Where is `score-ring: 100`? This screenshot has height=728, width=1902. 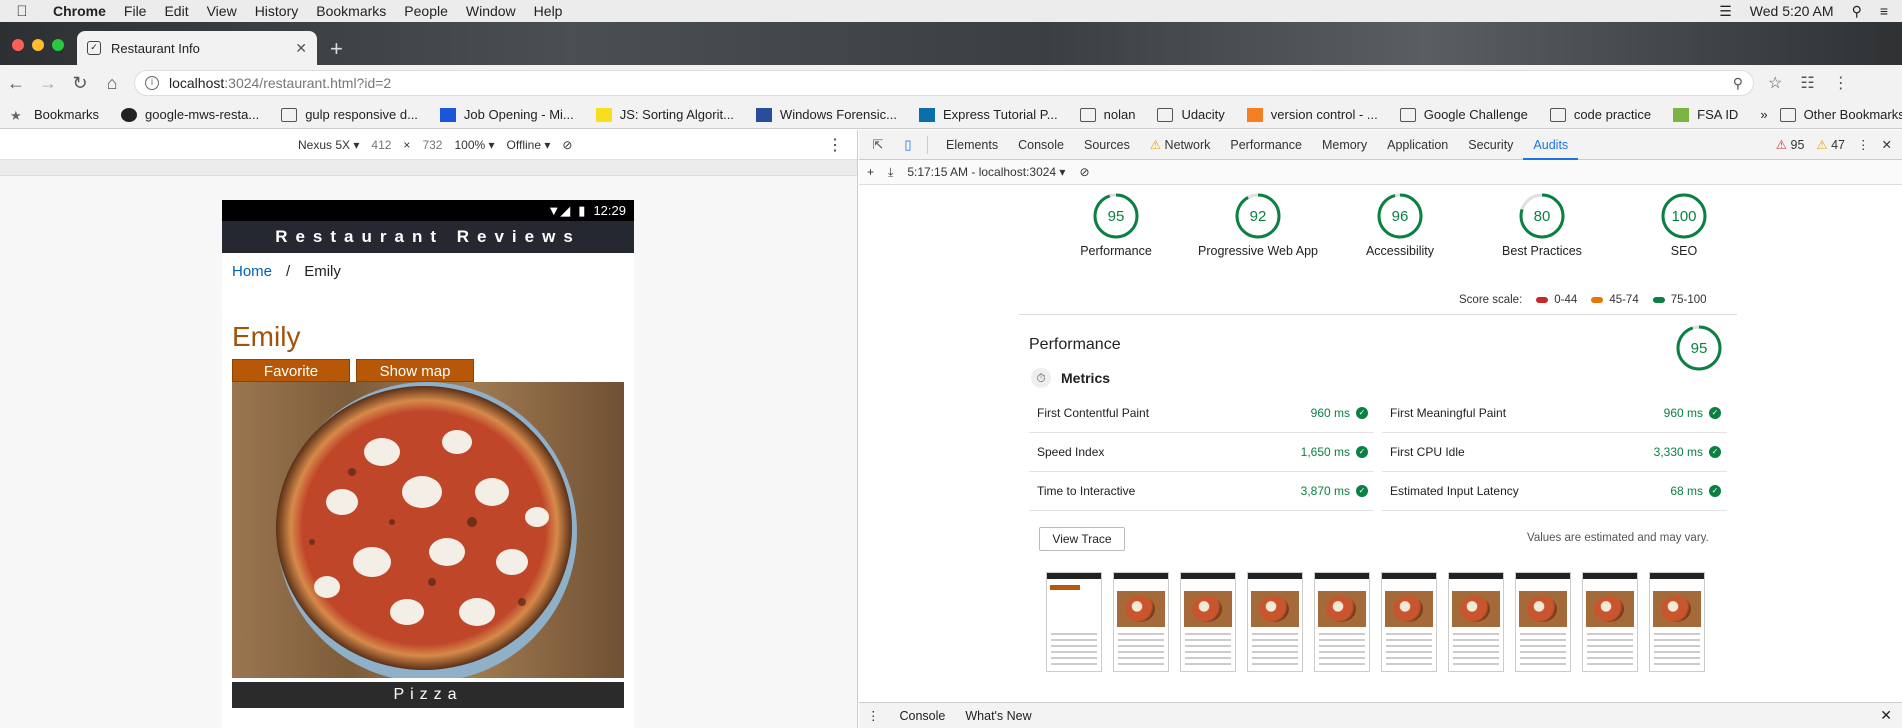
score-ring: 100 is located at coordinates (1684, 216).